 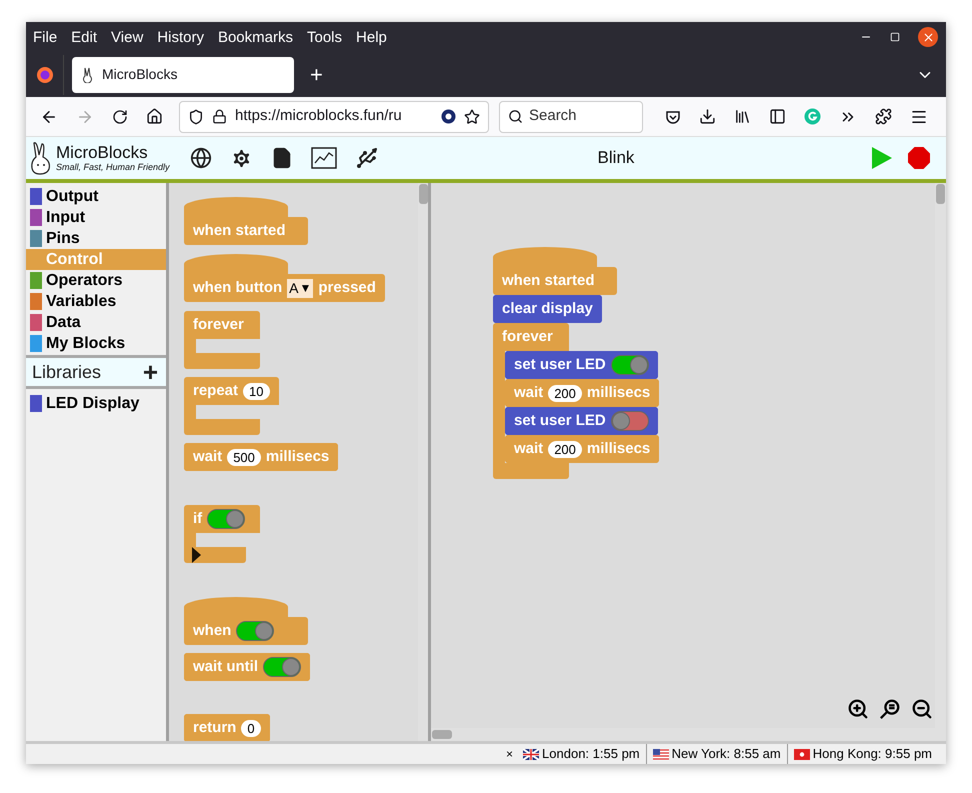 I want to click on add-library-button: +, so click(x=150, y=372).